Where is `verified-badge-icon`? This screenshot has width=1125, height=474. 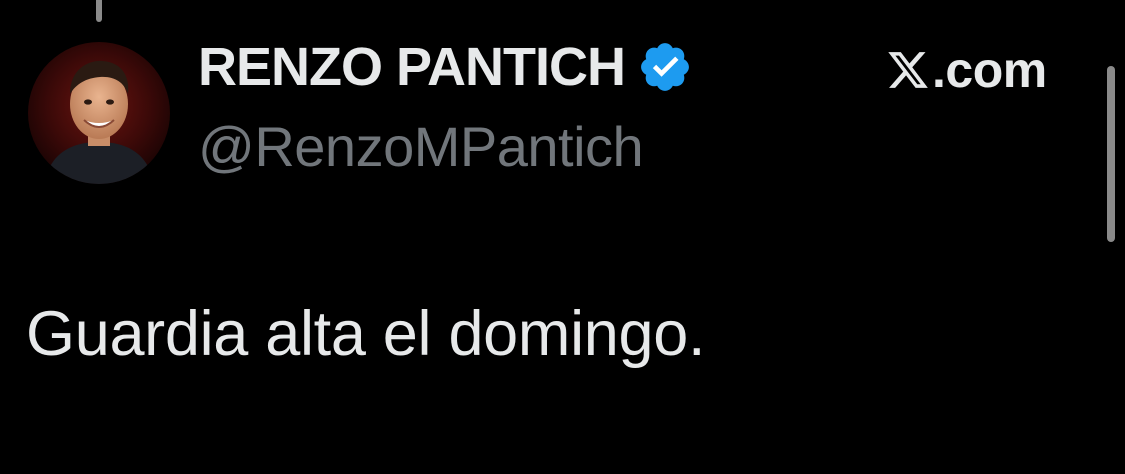 verified-badge-icon is located at coordinates (665, 67).